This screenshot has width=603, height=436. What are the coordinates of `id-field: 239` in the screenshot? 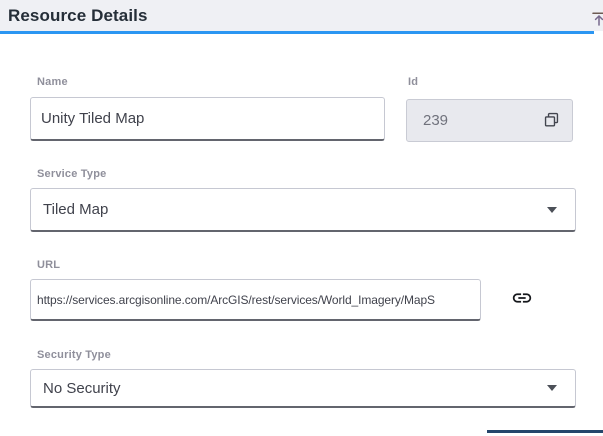 It's located at (489, 120).